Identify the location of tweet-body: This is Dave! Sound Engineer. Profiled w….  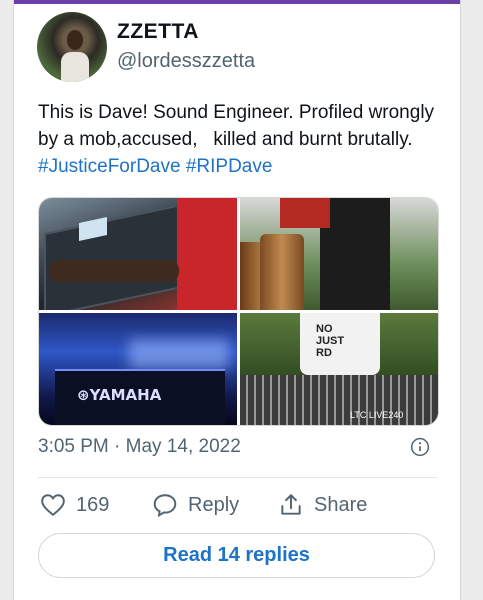
(239, 126).